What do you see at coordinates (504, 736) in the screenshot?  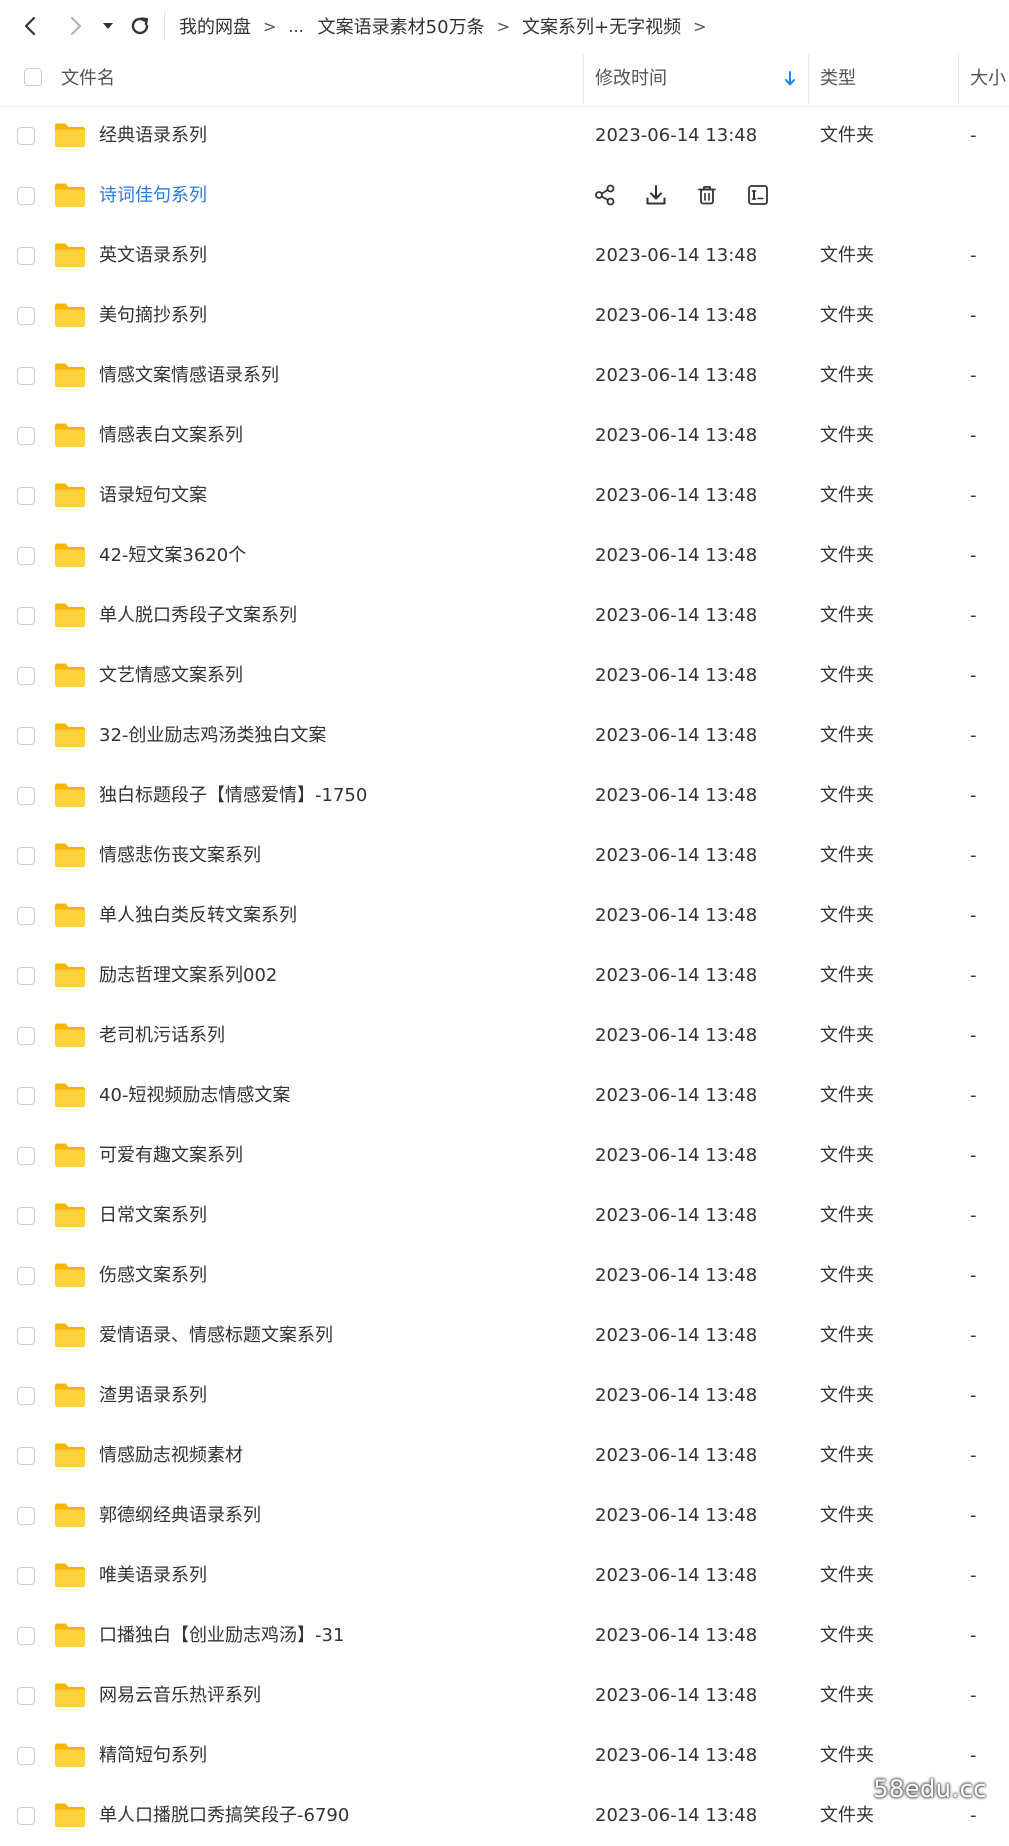 I see `file-row: 32-创业励志鸡汤类独白文案 2023-06-14 13:48 文件夹 -` at bounding box center [504, 736].